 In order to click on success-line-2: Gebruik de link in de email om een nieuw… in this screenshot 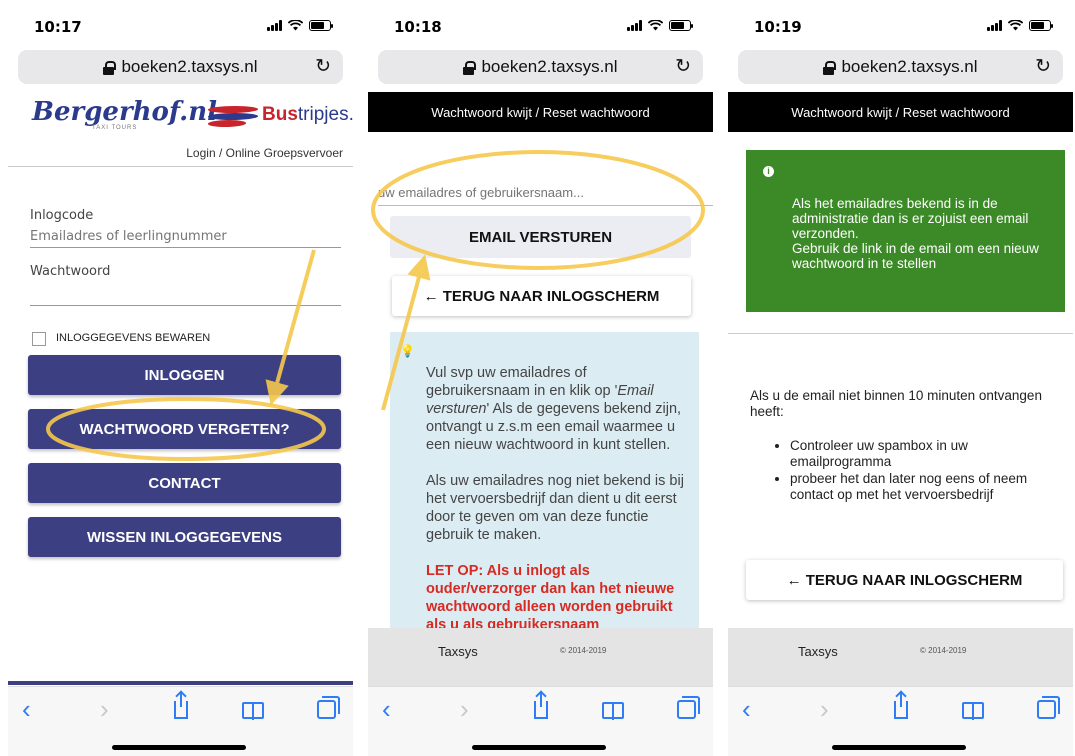, I will do `click(915, 256)`.